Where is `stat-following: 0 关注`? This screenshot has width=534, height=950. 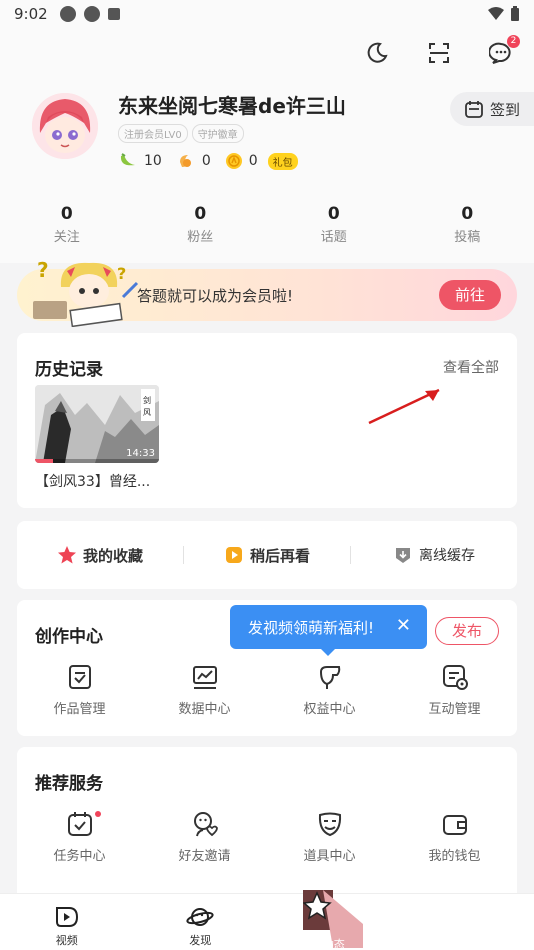 stat-following: 0 关注 is located at coordinates (67, 224).